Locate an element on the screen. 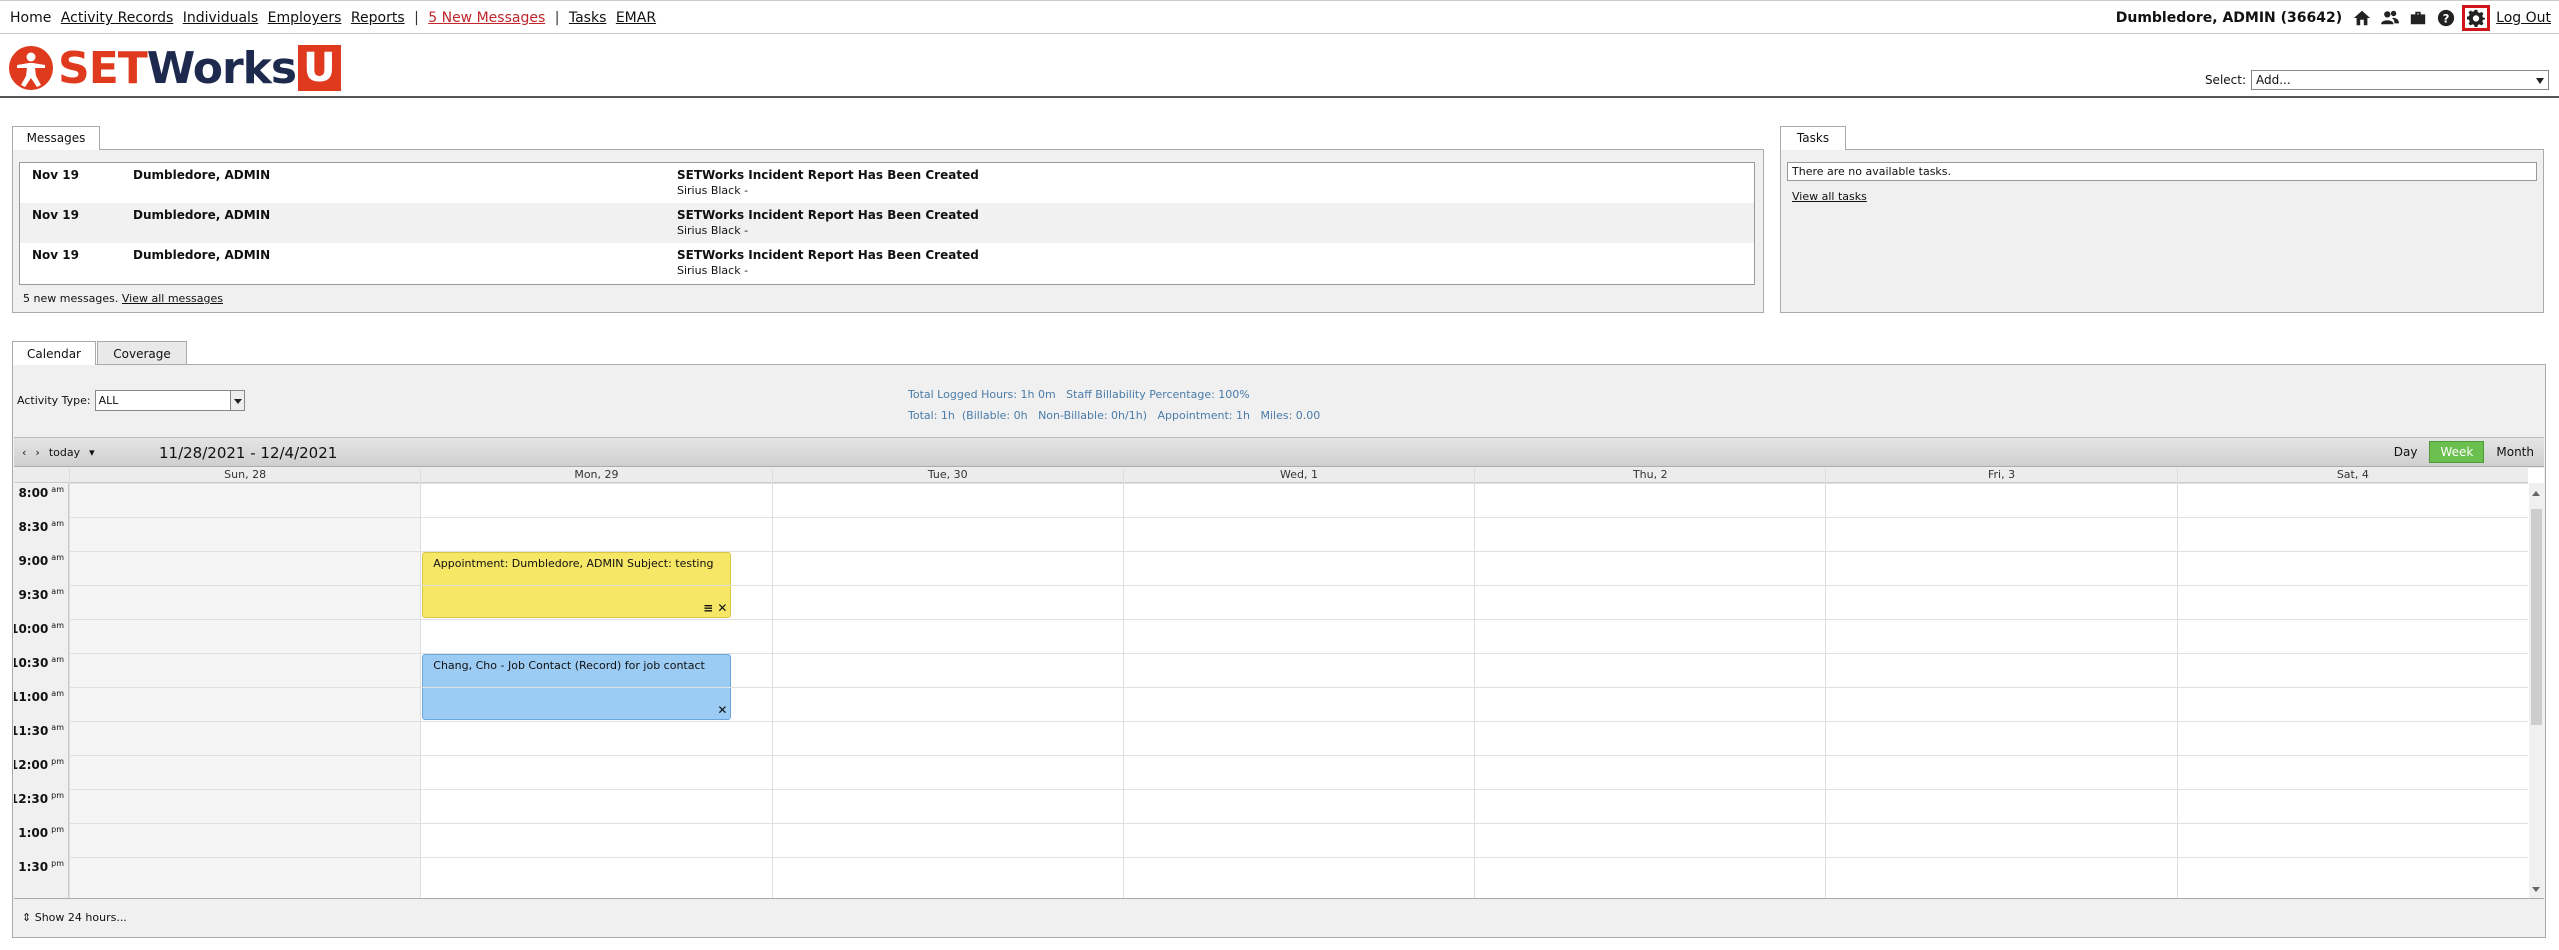  logout-link: Log Out is located at coordinates (2523, 18).